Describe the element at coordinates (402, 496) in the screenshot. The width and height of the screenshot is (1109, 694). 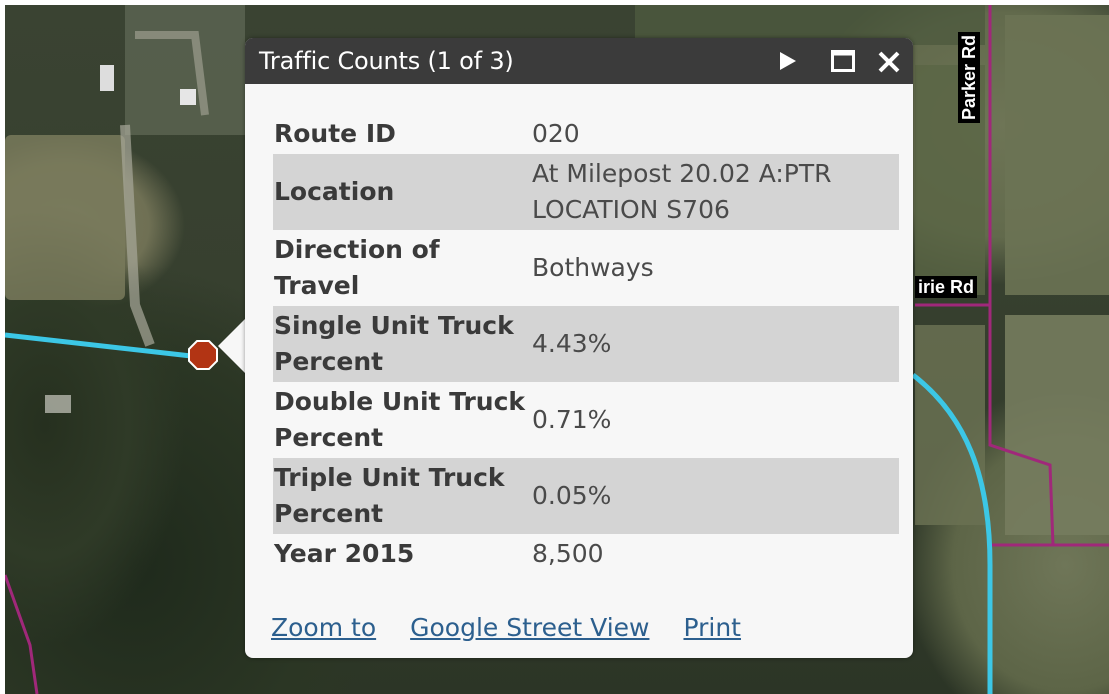
I see `attr-key: Triple Unit Truck Percent` at that location.